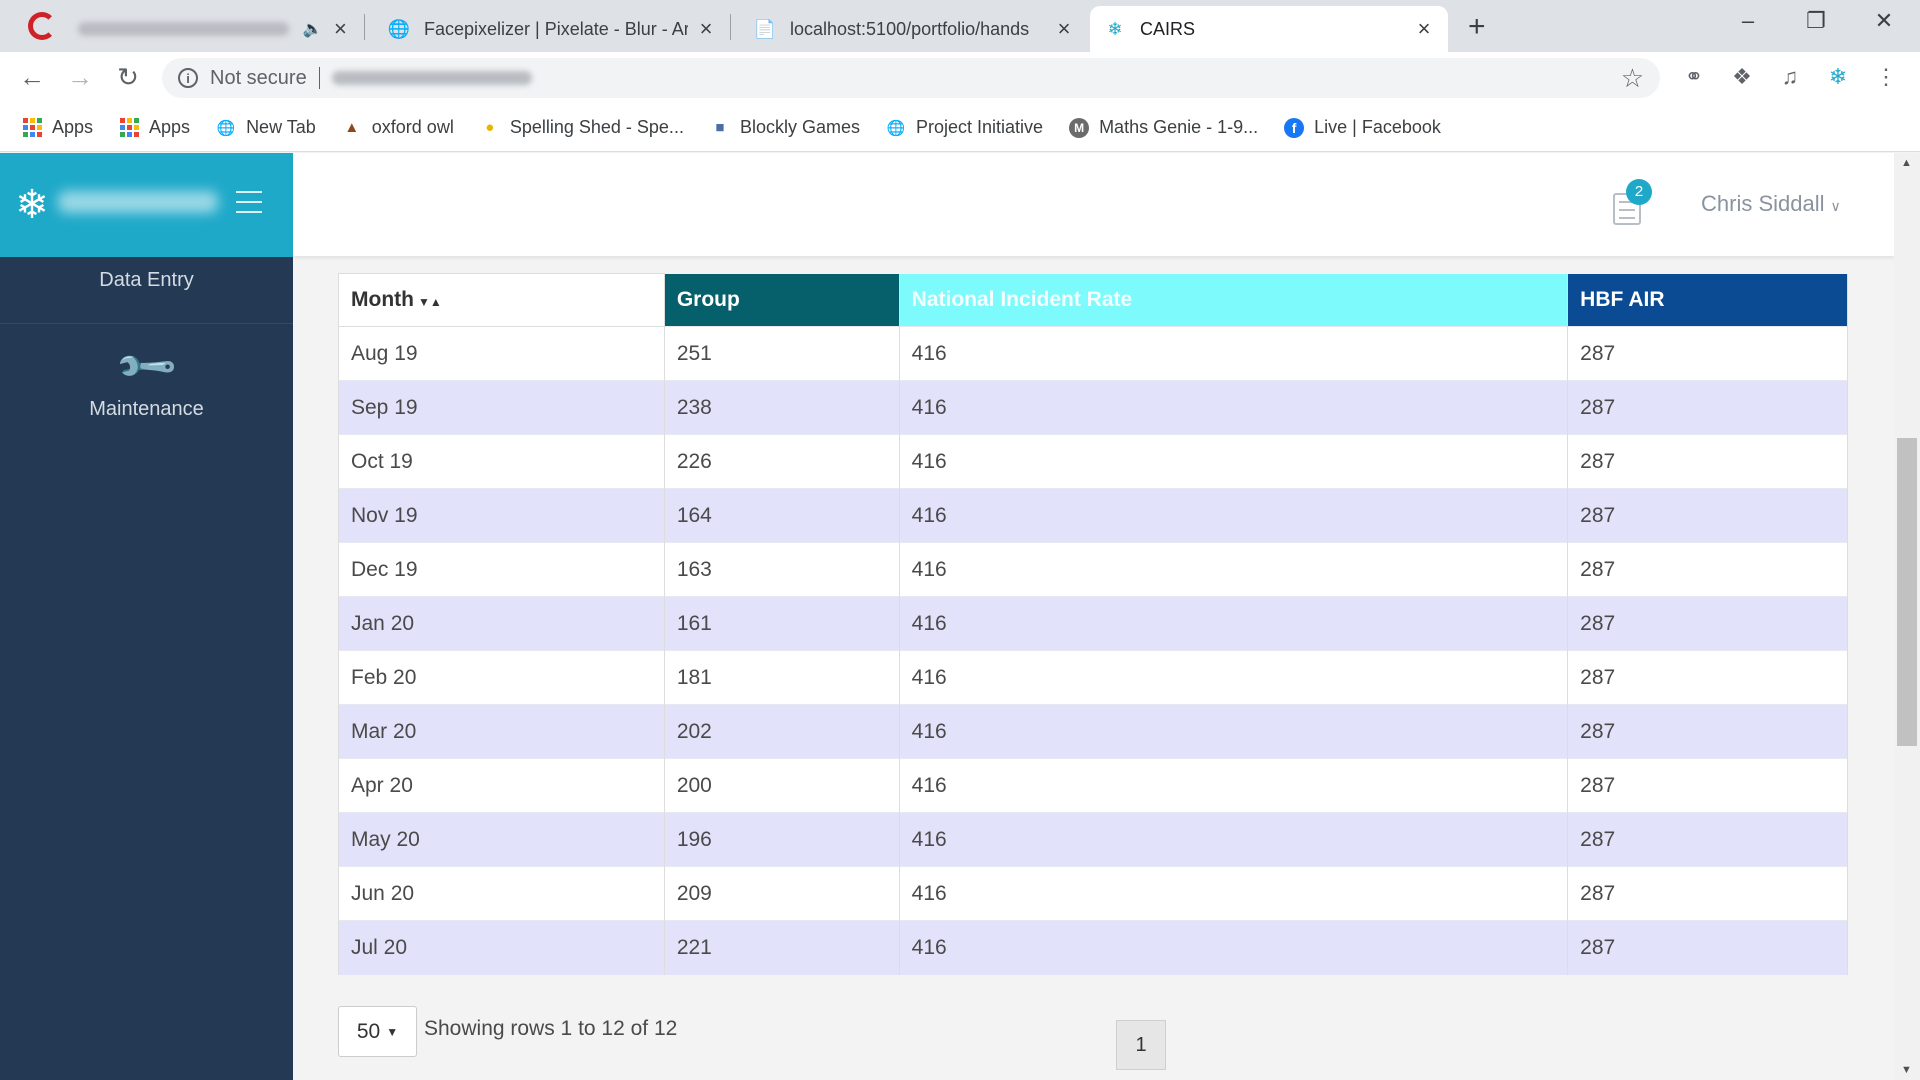 This screenshot has width=1920, height=1080. What do you see at coordinates (782, 407) in the screenshot?
I see `cell-group: 238` at bounding box center [782, 407].